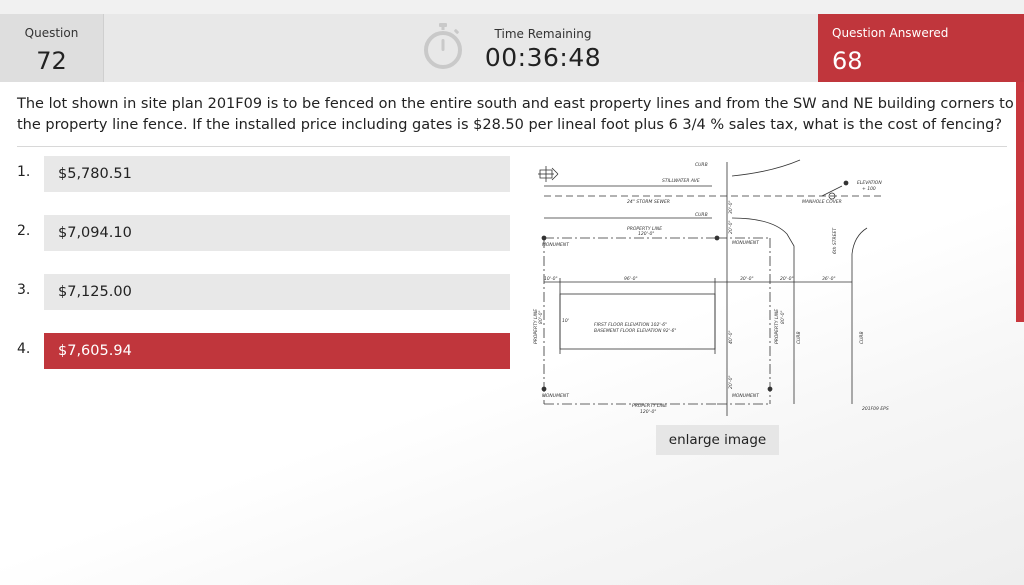  I want to click on question-label: Question, so click(51, 33).